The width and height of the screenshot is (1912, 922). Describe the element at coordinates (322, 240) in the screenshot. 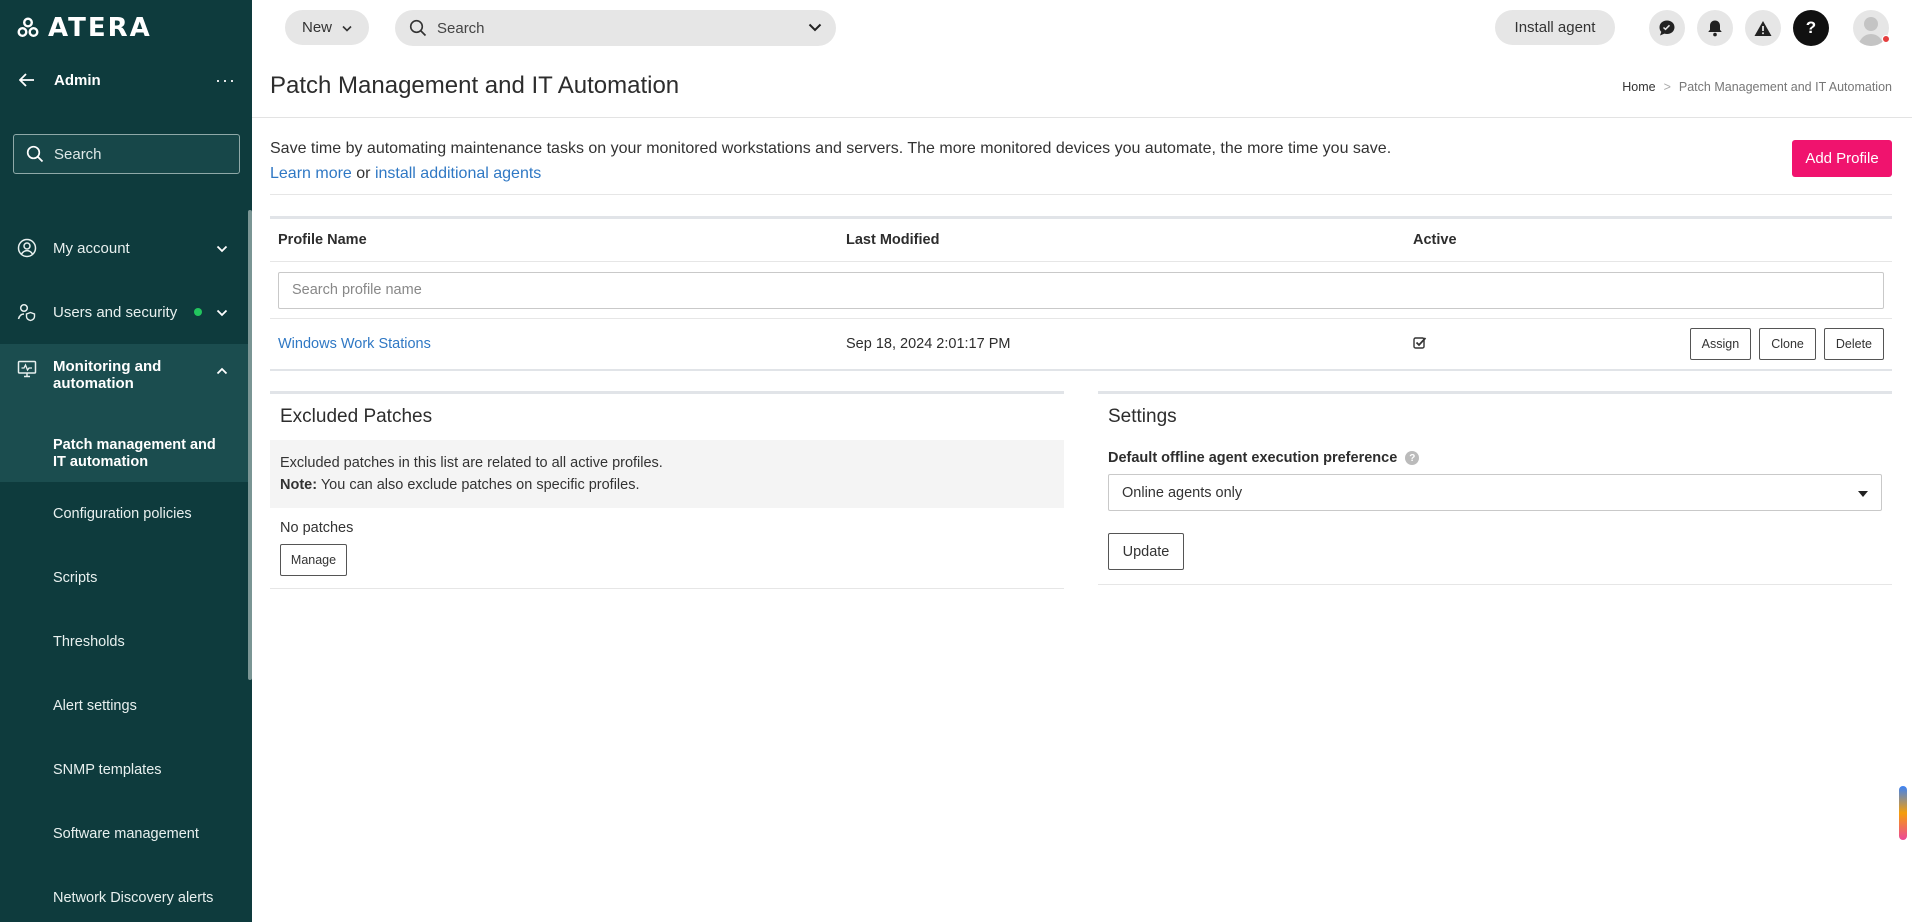

I see `column-header-profile-name: Profile Name` at that location.